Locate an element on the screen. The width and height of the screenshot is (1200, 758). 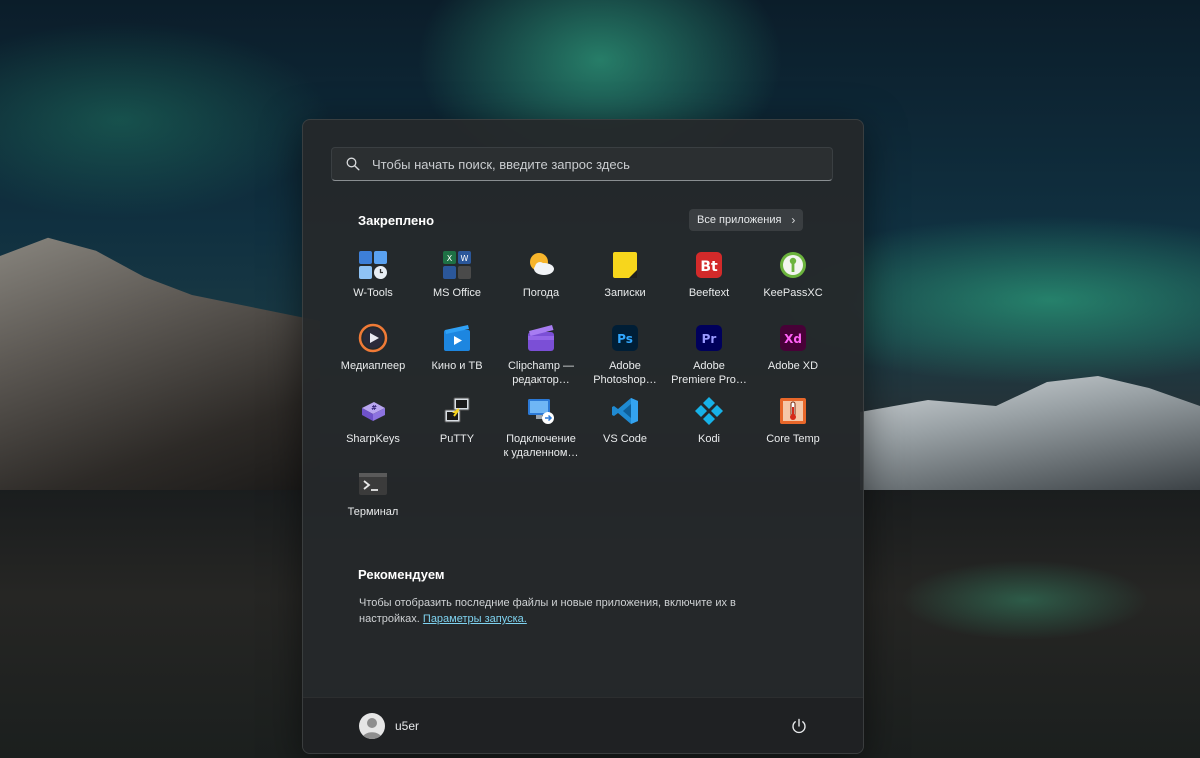
vscode-icon is located at coordinates (625, 411).